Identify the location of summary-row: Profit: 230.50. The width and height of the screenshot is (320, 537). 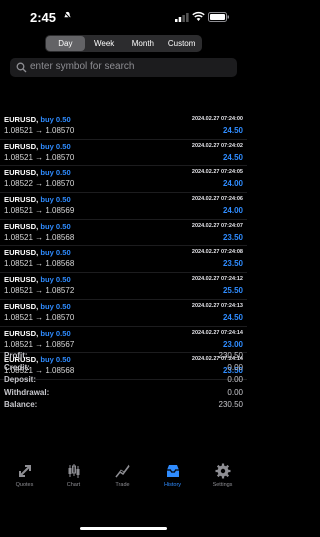
(123, 357).